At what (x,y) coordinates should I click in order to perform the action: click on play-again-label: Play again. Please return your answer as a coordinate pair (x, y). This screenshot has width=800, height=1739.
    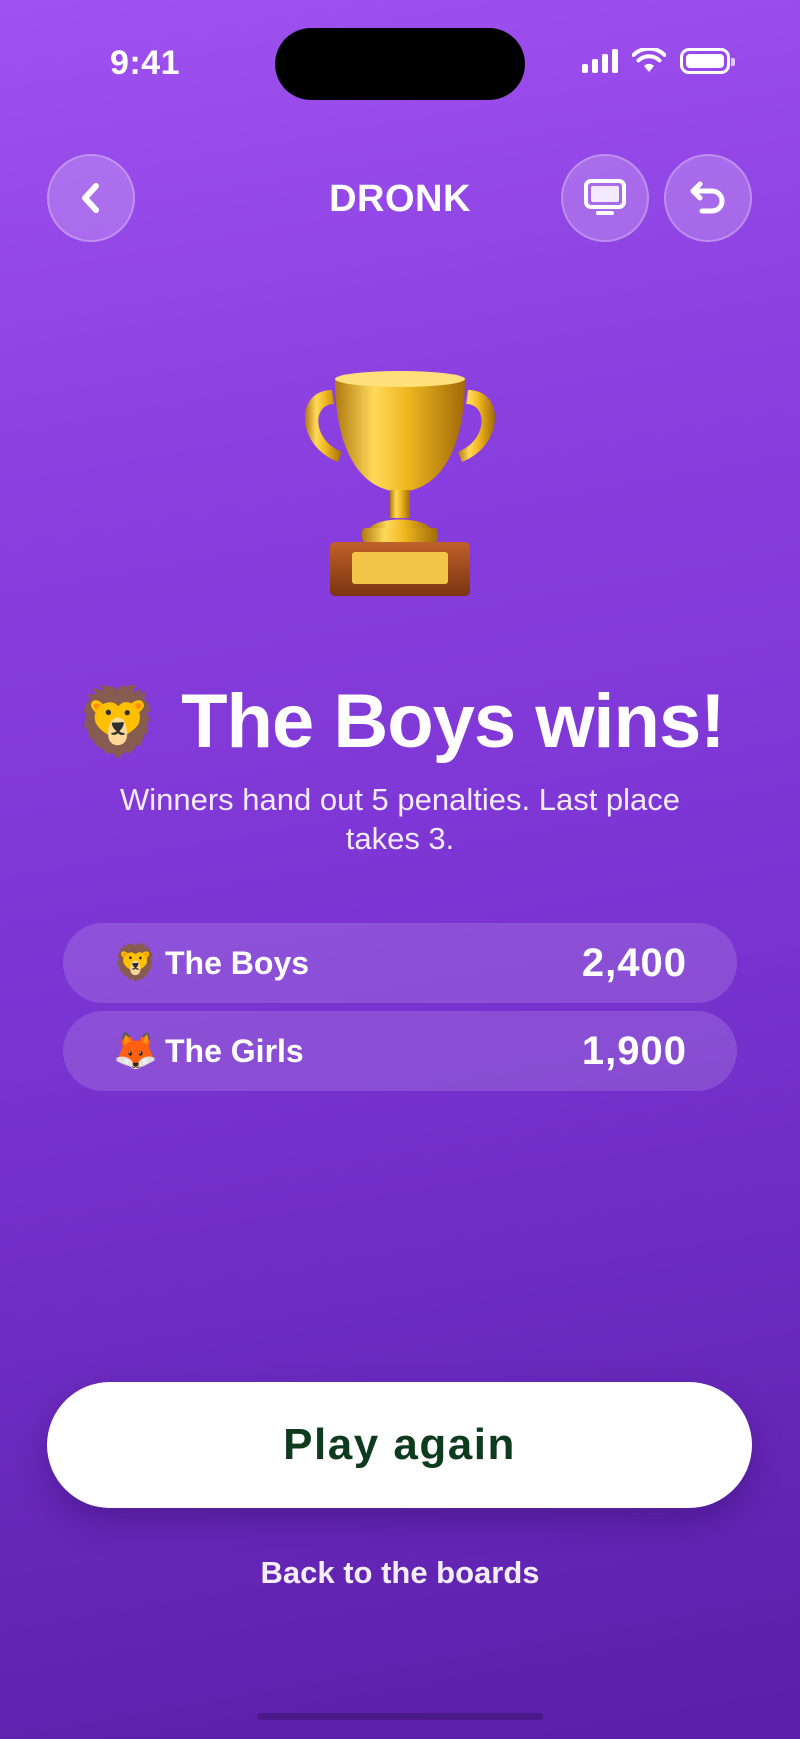
    Looking at the image, I should click on (399, 1444).